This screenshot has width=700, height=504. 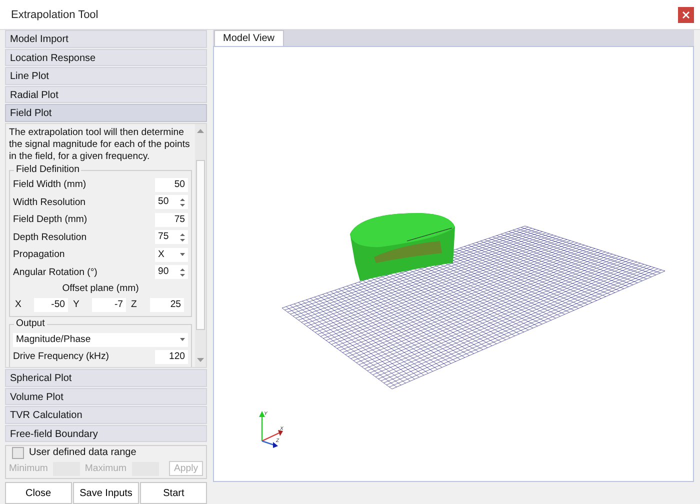 I want to click on group-title: Field Definition, so click(x=48, y=170).